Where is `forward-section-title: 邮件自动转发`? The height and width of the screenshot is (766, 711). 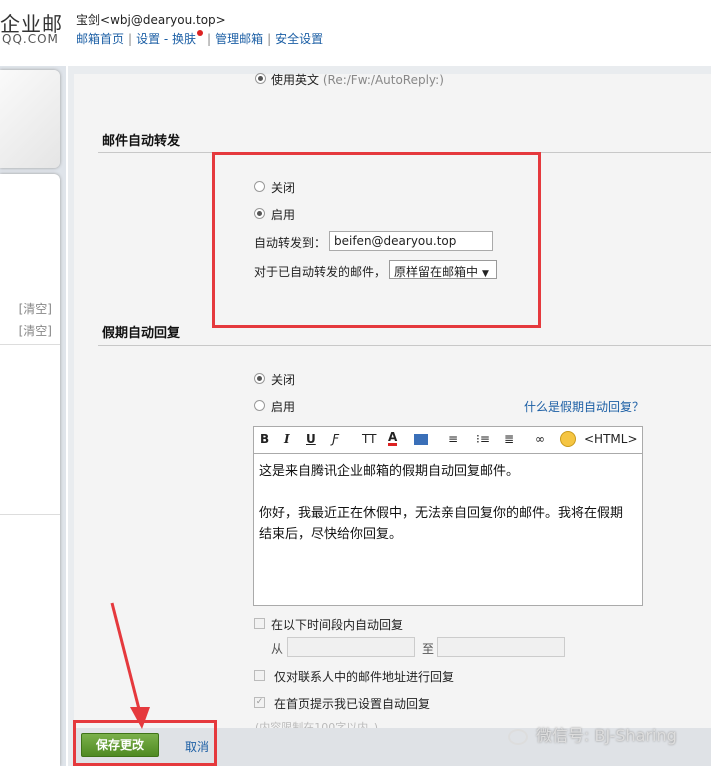 forward-section-title: 邮件自动转发 is located at coordinates (141, 141).